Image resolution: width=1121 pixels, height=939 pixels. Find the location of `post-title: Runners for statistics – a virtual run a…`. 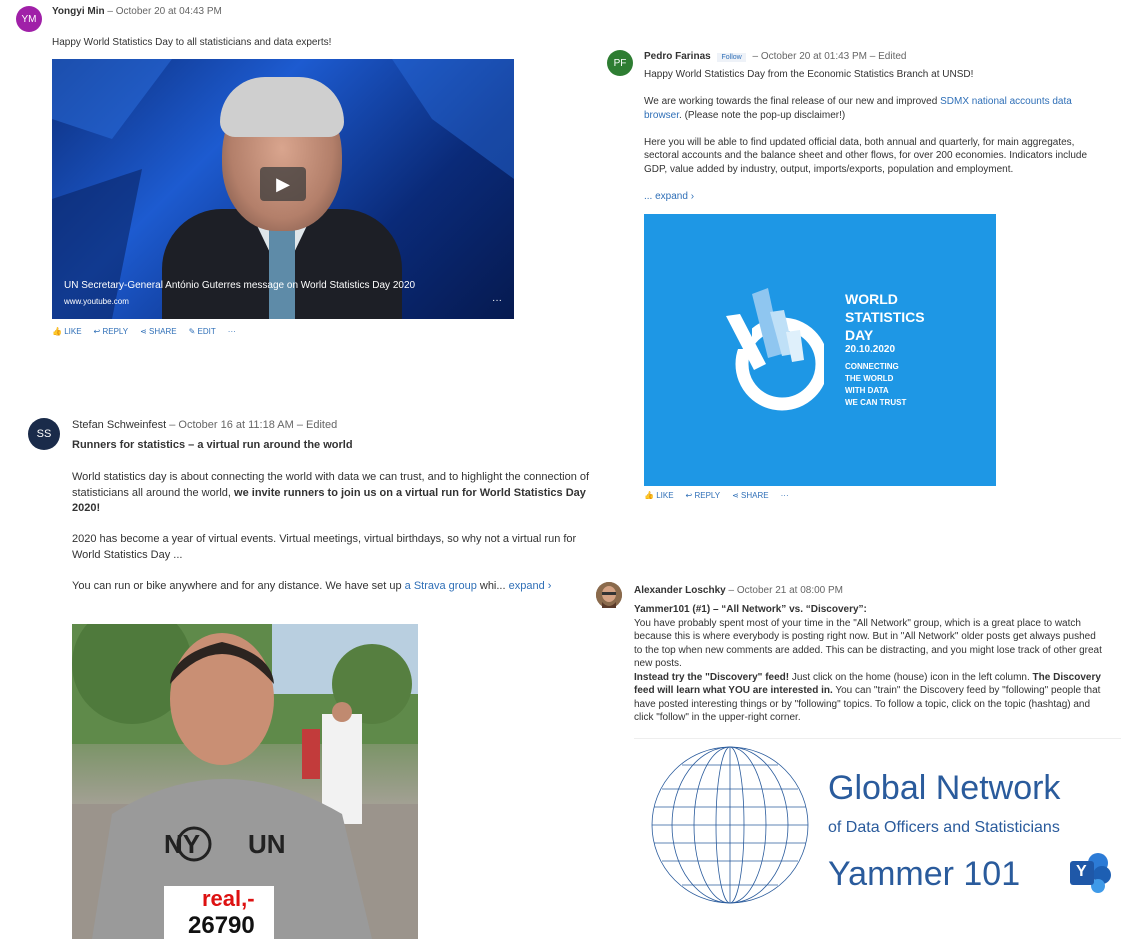

post-title: Runners for statistics – a virtual run a… is located at coordinates (212, 445).